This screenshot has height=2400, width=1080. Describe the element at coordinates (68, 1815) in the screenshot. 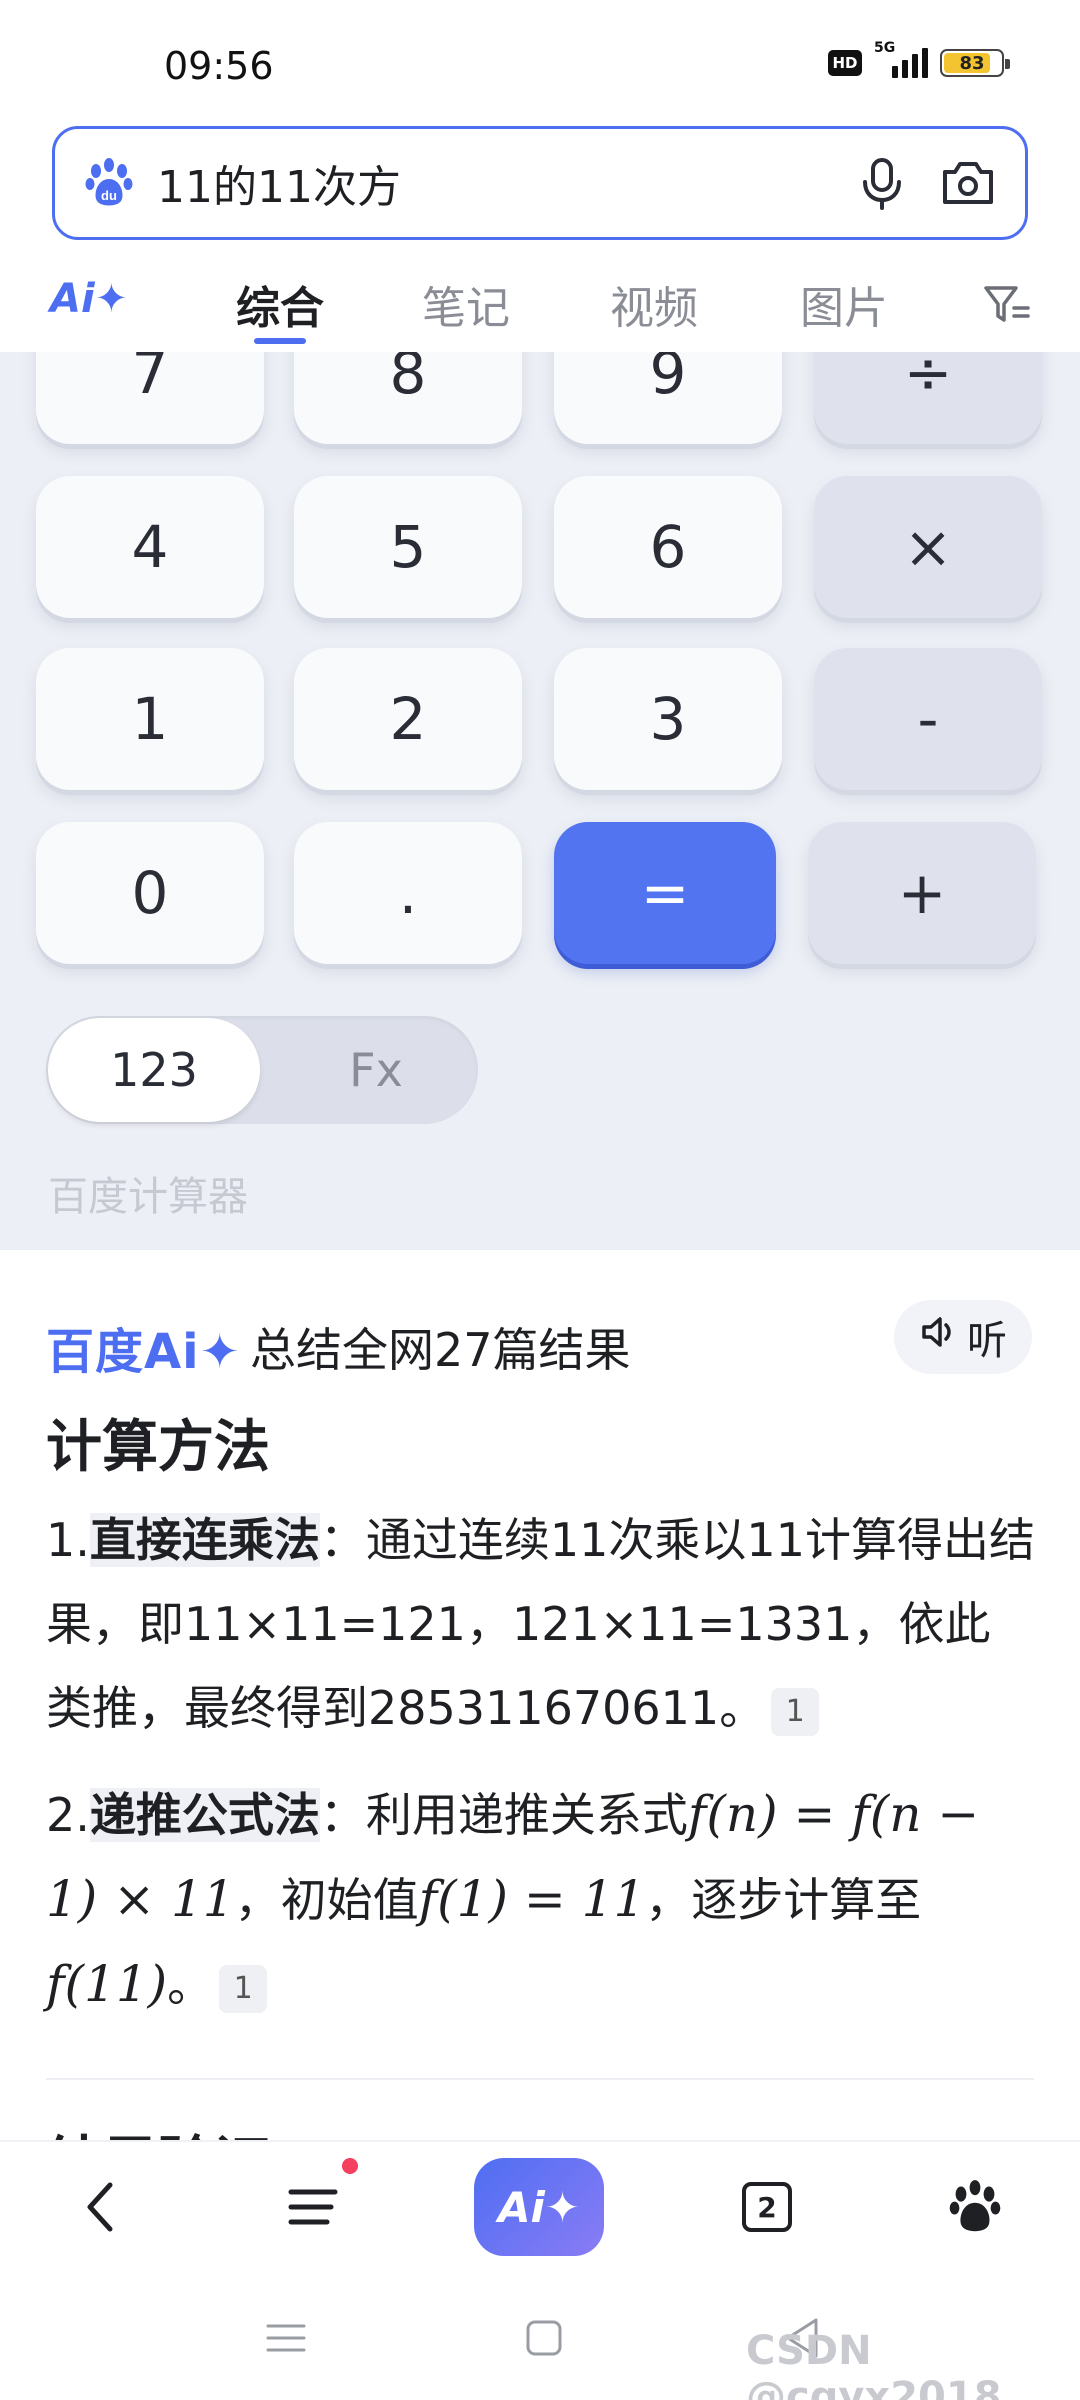

I see `method-2-index: 2.` at that location.